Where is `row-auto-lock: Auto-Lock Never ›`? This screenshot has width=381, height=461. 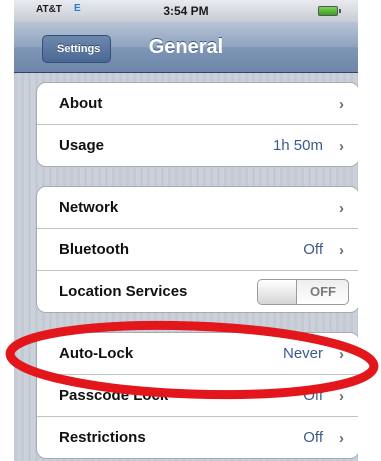
row-auto-lock: Auto-Lock Never › is located at coordinates (197, 354).